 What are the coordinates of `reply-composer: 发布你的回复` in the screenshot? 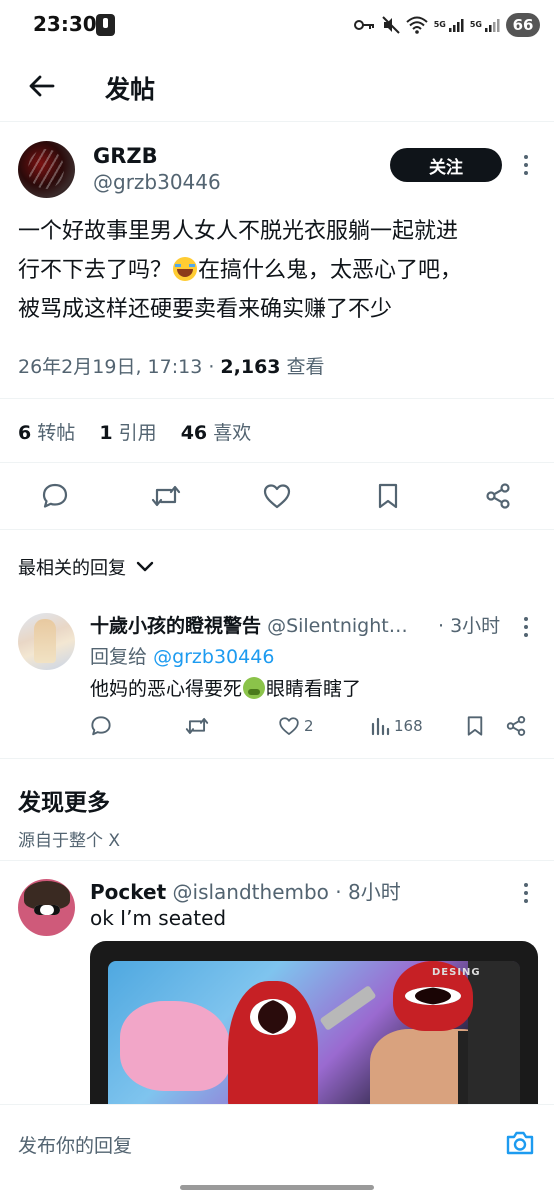 It's located at (277, 1140).